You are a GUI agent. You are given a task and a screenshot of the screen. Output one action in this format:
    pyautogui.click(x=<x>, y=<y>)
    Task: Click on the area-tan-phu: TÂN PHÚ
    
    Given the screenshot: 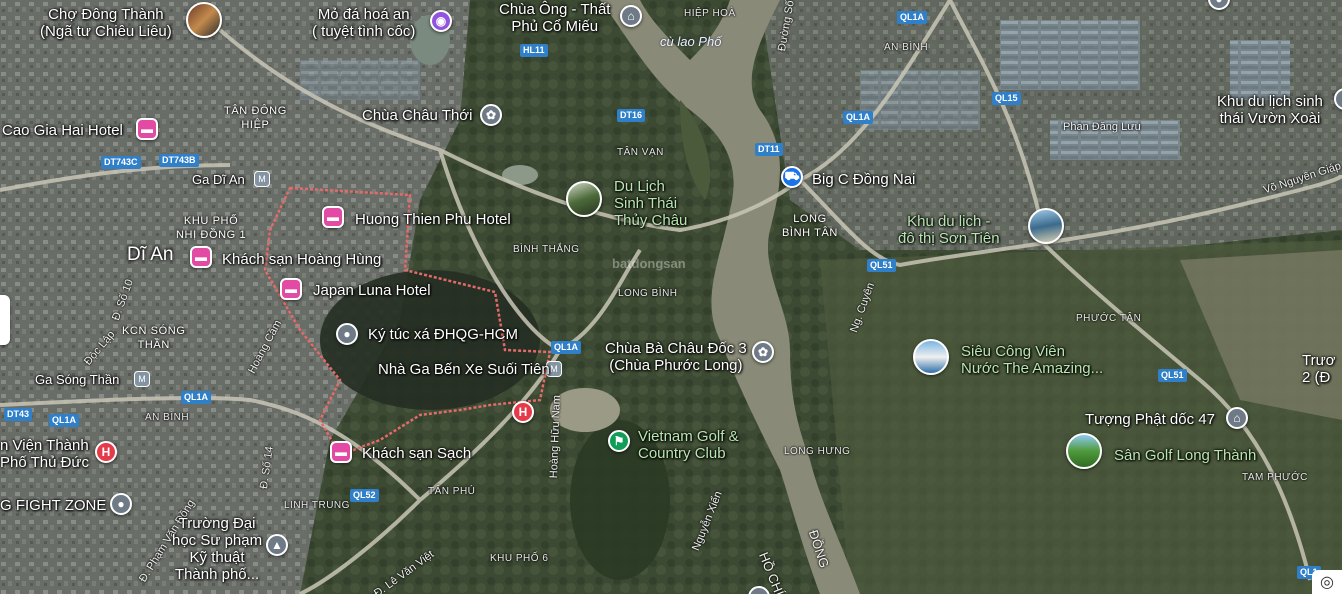 What is the action you would take?
    pyautogui.click(x=452, y=491)
    